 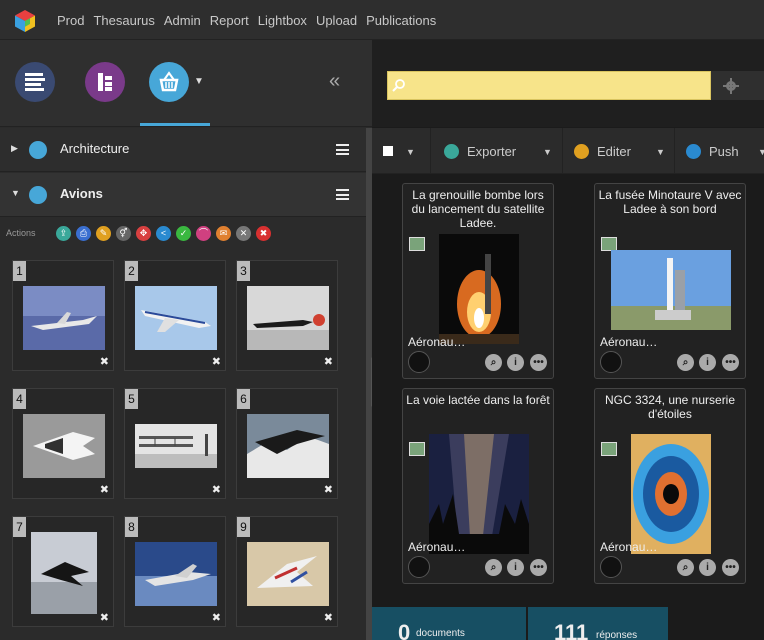 I want to click on tab-basket, so click(x=169, y=82).